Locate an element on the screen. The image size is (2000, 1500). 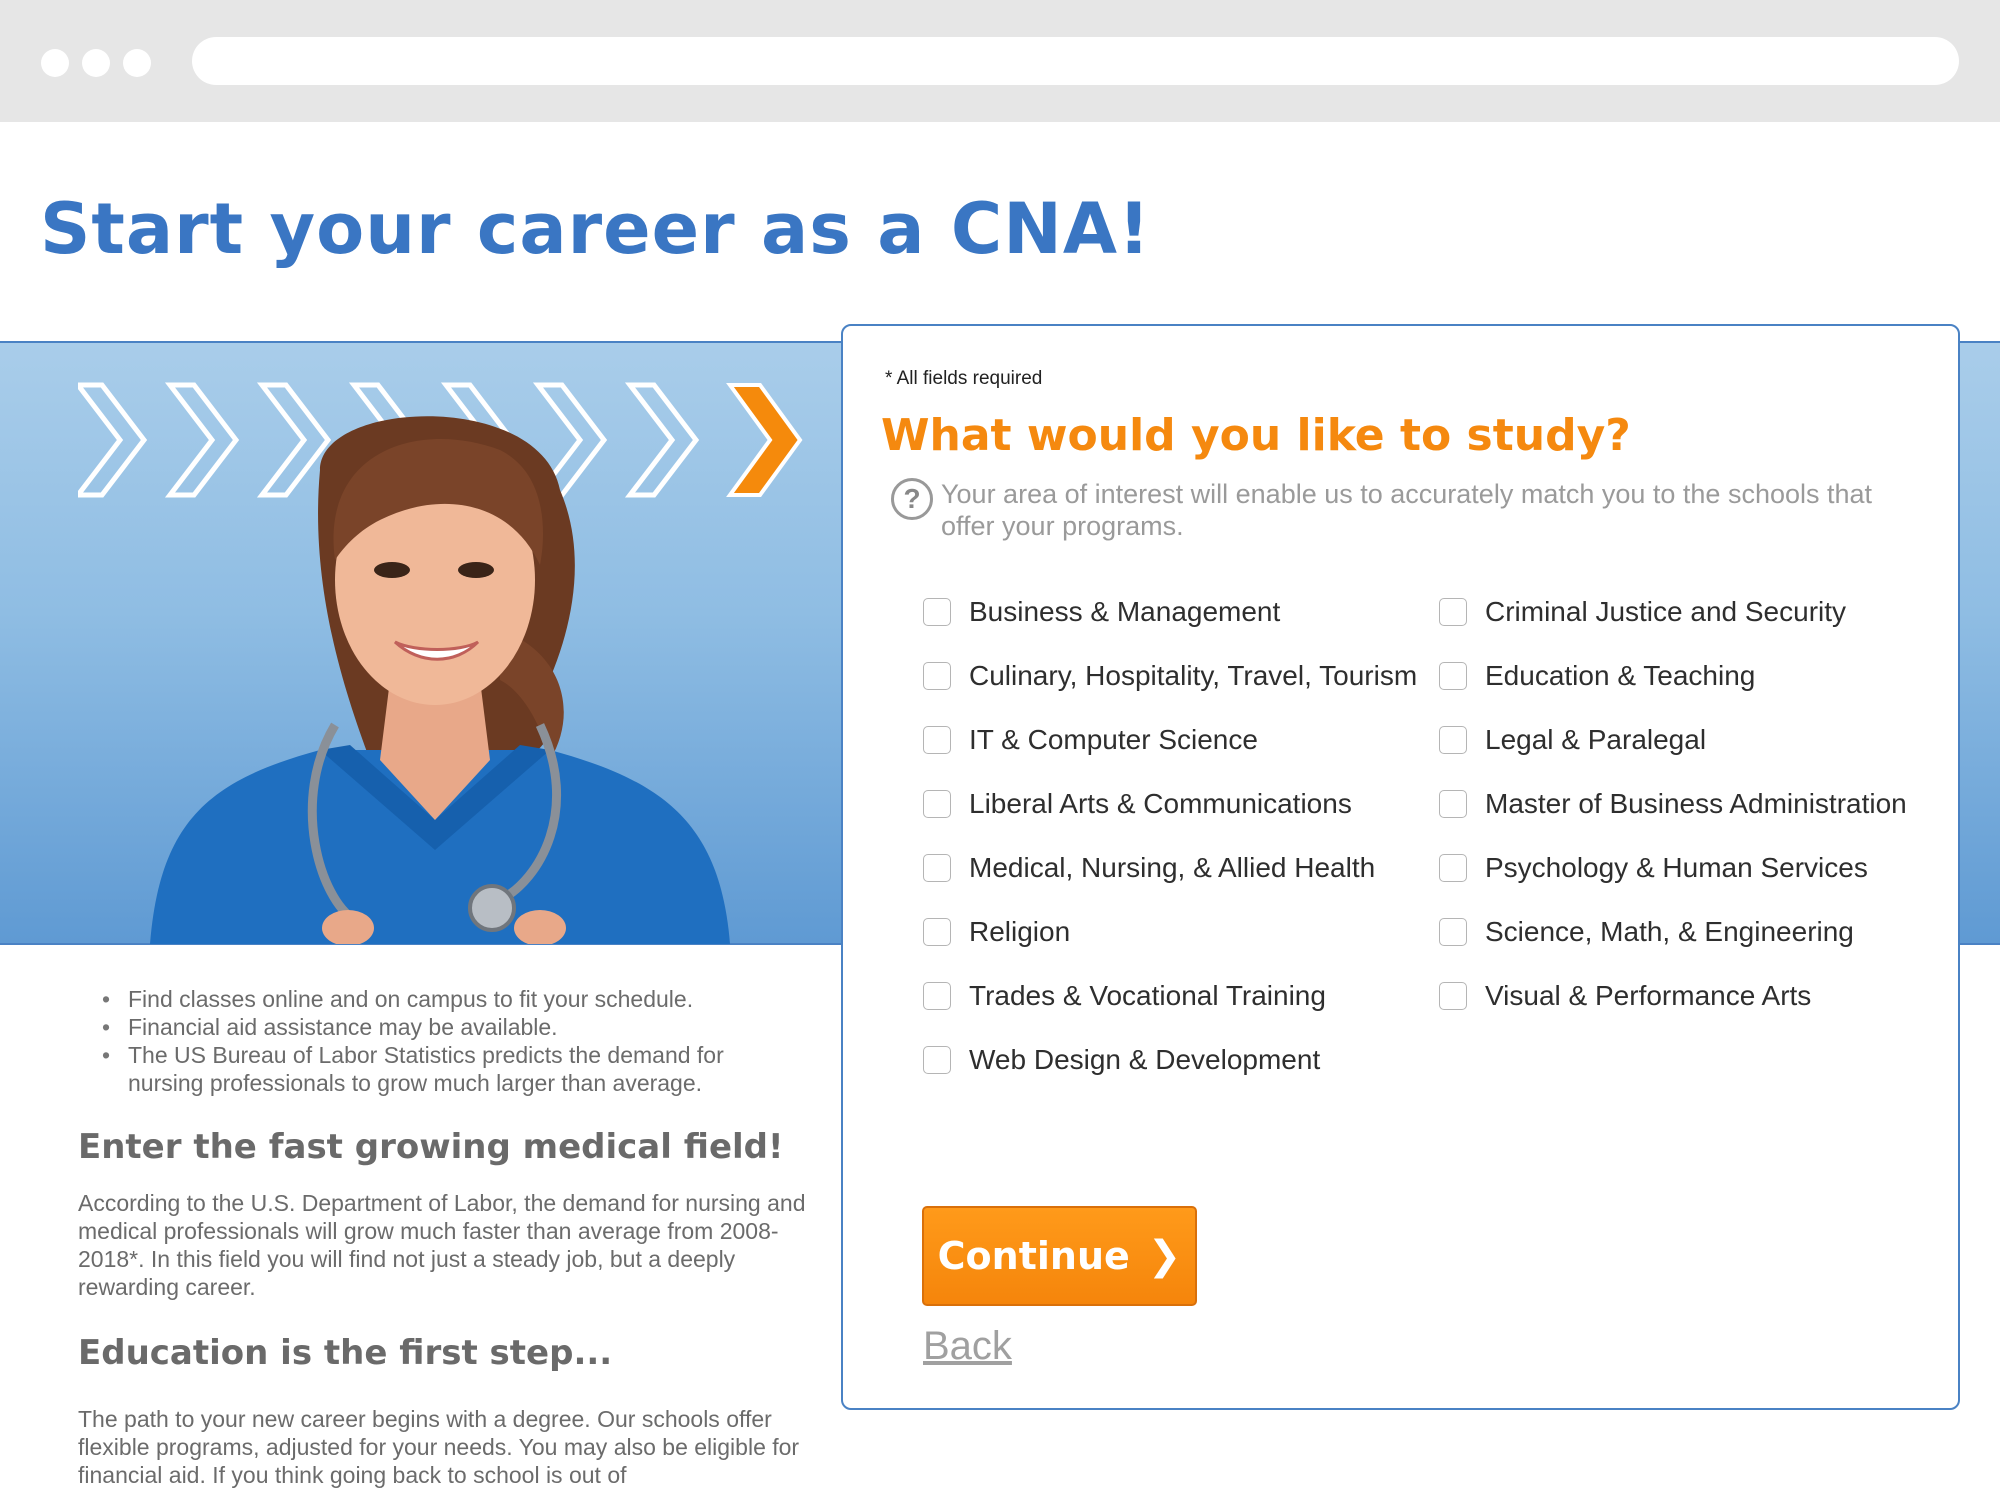
continue-label: Continue is located at coordinates (1033, 1256).